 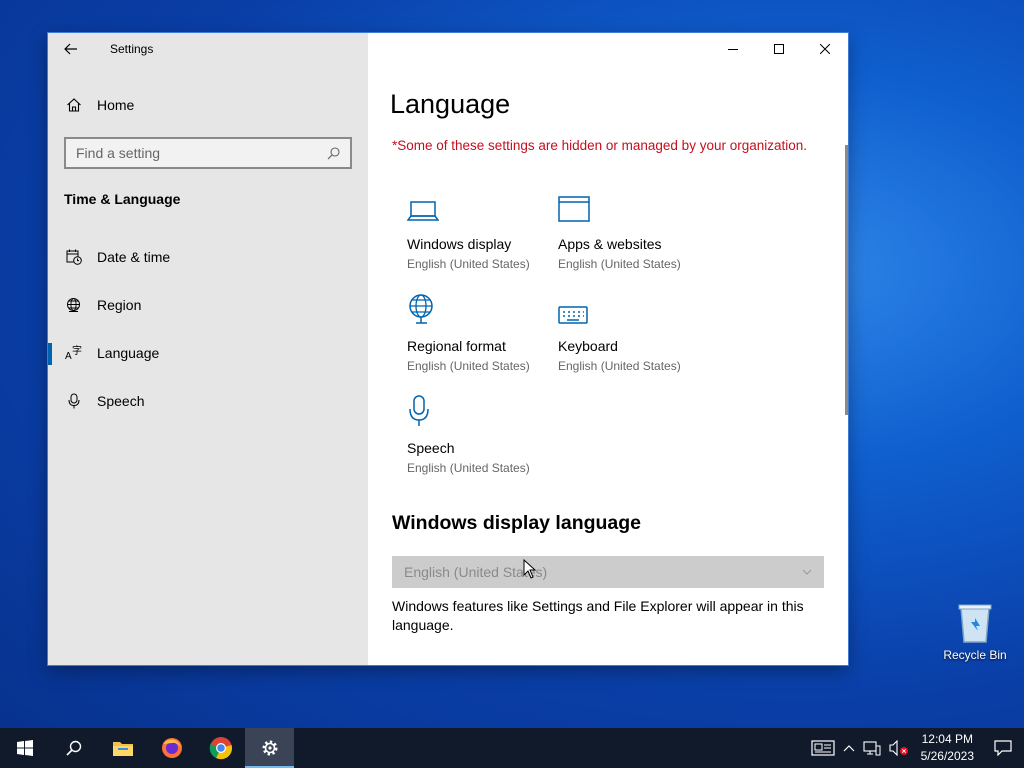 I want to click on tile-label: Regional format, so click(x=456, y=346).